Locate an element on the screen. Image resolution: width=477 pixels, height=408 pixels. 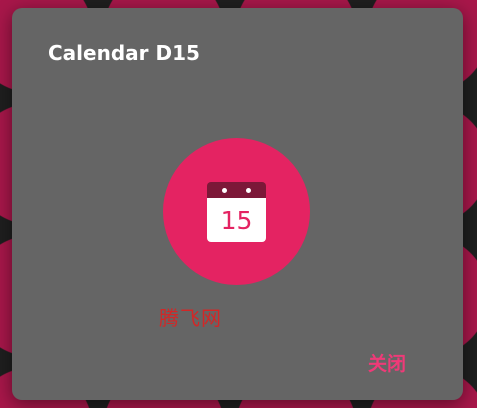
app-icon: 15 is located at coordinates (236, 211).